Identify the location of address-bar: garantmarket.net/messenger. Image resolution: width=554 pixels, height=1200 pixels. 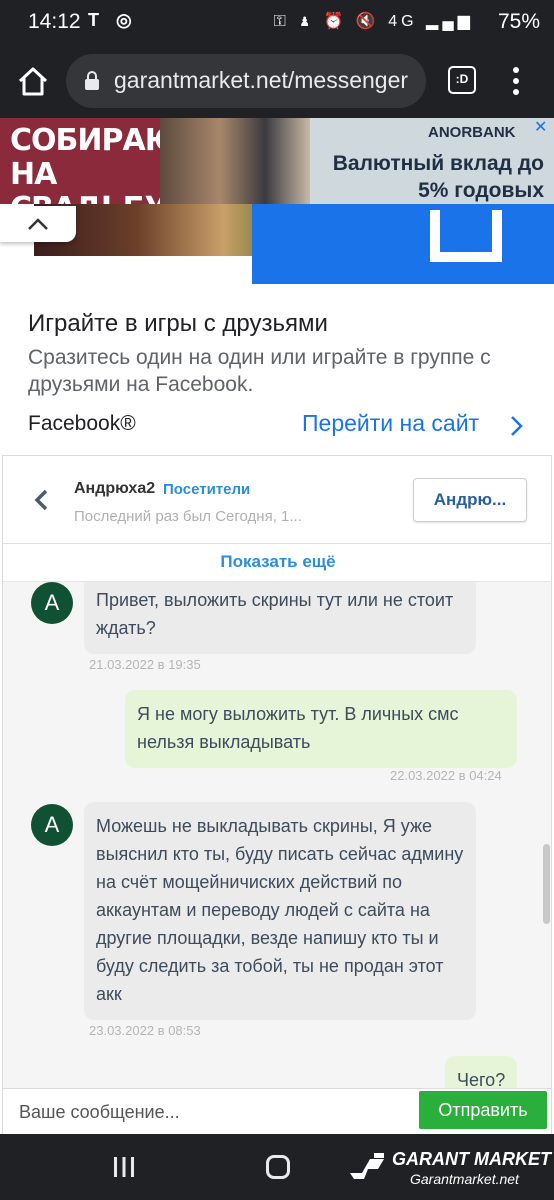
(246, 81).